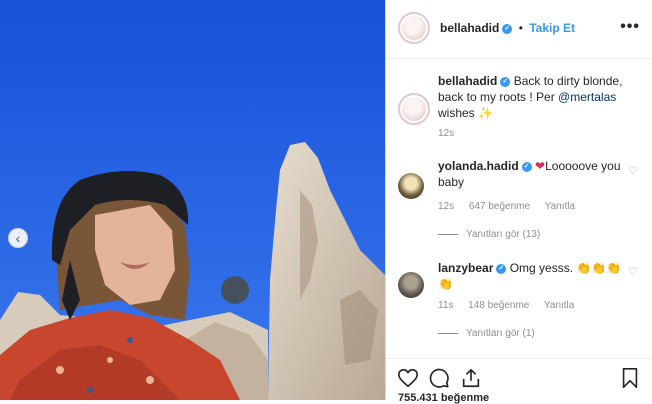  I want to click on view-replies-button: Yanıtları gör (13), so click(489, 234).